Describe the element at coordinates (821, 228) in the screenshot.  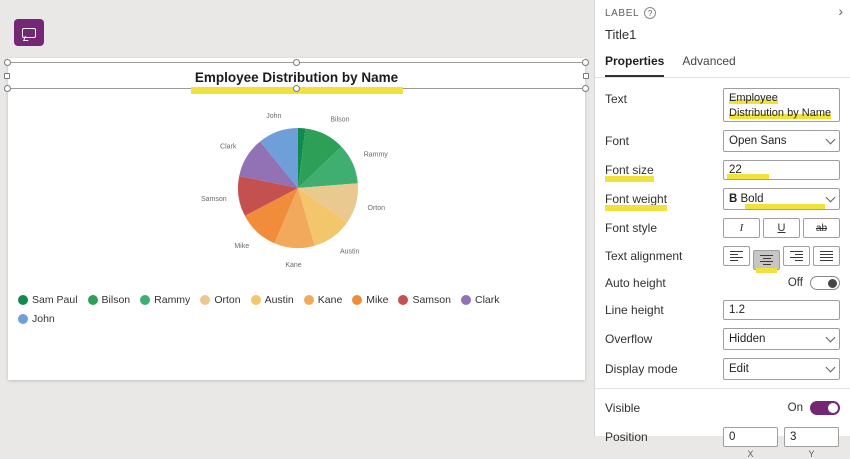
I see `strikethrough-button: ab` at that location.